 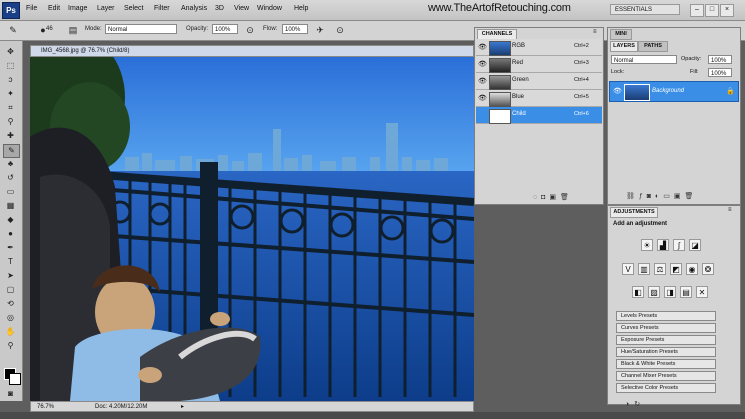 I want to click on channel-row-blue: 👁 Blue Ctrl+5, so click(x=539, y=98).